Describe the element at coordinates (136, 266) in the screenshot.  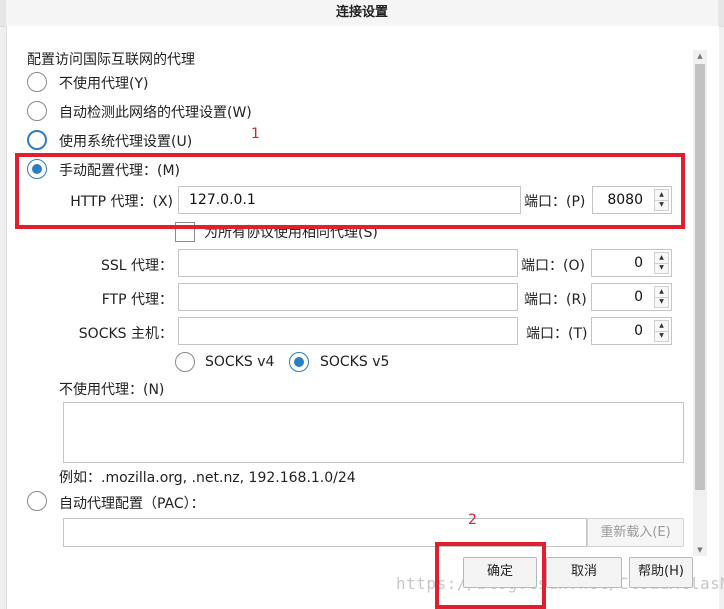
I see `ssl-proxy-label: SSL 代理：` at that location.